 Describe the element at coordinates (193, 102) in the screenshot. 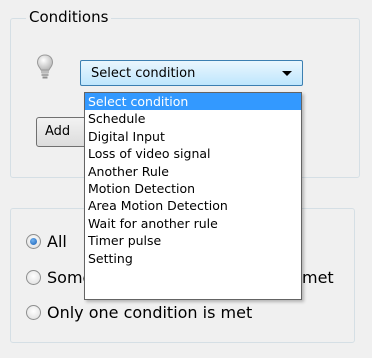

I see `dropdown-item-select-condition: Select condition` at that location.